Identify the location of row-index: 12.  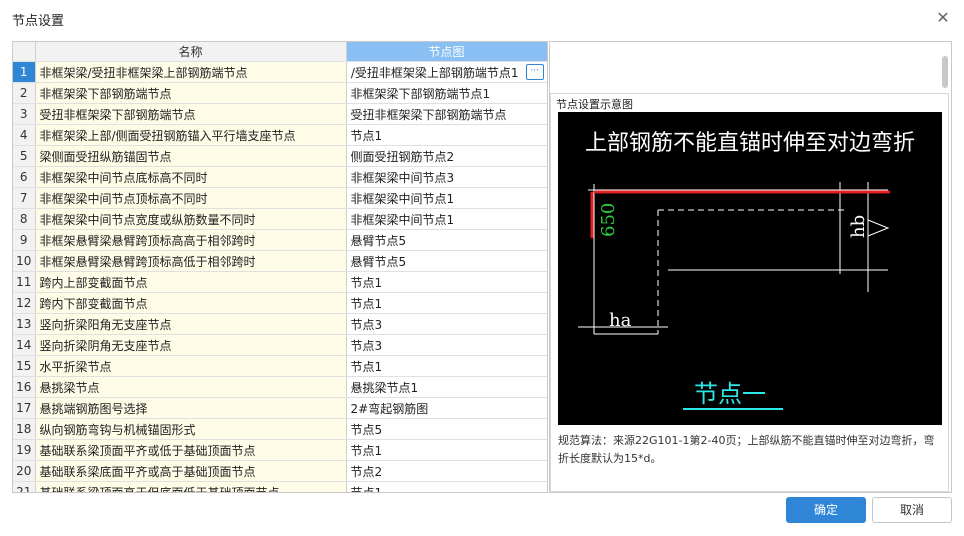
(24, 303).